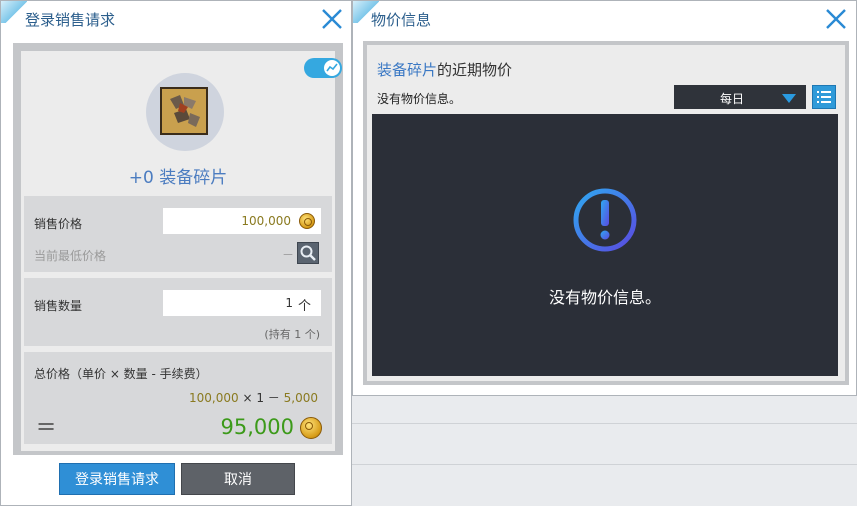 This screenshot has width=857, height=506. Describe the element at coordinates (121, 374) in the screenshot. I see `total-price-label: 总价格（单价 × 数量 - 手续费）` at that location.